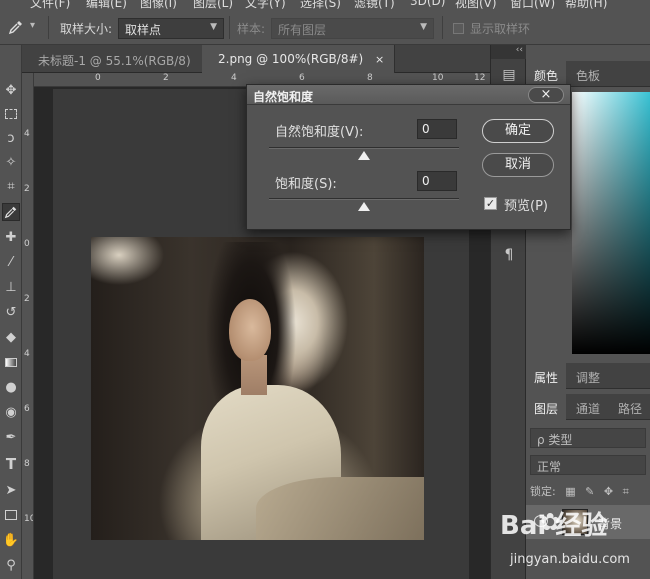 The height and width of the screenshot is (579, 650). I want to click on layers-panel-tabs: 图层 通道 路径, so click(588, 407).